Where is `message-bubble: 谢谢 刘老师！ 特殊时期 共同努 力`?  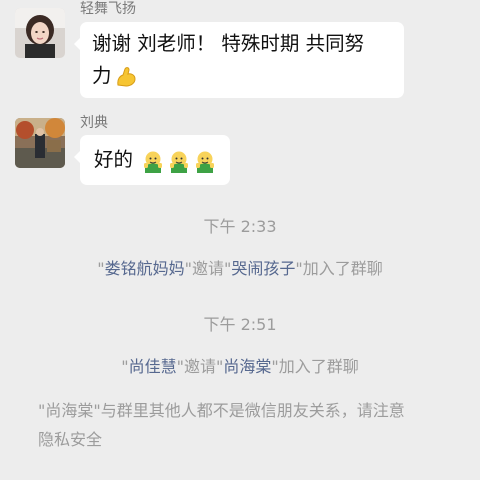 message-bubble: 谢谢 刘老师！ 特殊时期 共同努 力 is located at coordinates (239, 60).